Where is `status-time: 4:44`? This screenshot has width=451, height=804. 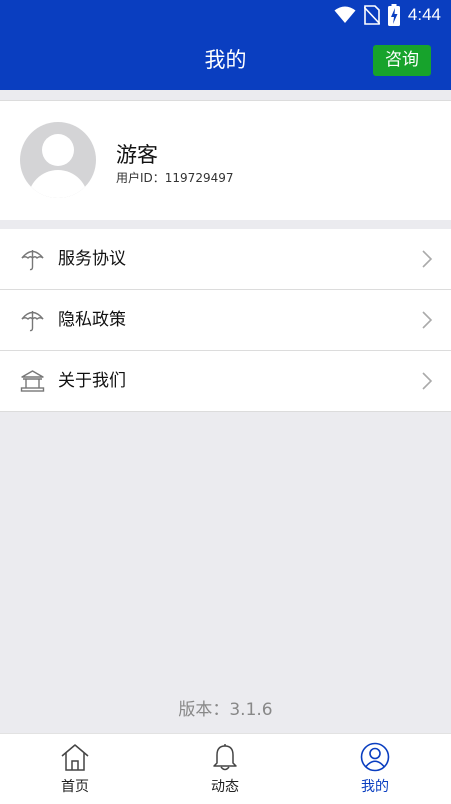 status-time: 4:44 is located at coordinates (424, 14).